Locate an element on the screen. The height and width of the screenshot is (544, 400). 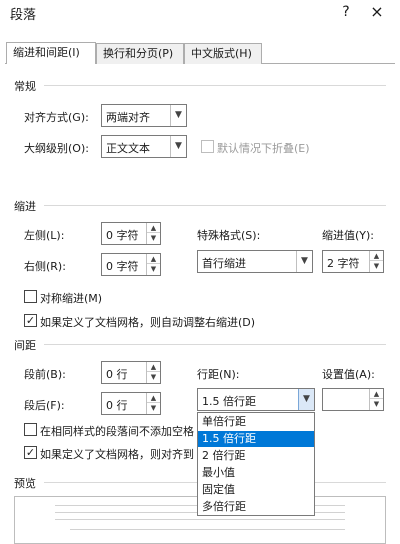
snap-to-grid-label: 如果定义了文档网格，则对齐到 is located at coordinates (117, 454).